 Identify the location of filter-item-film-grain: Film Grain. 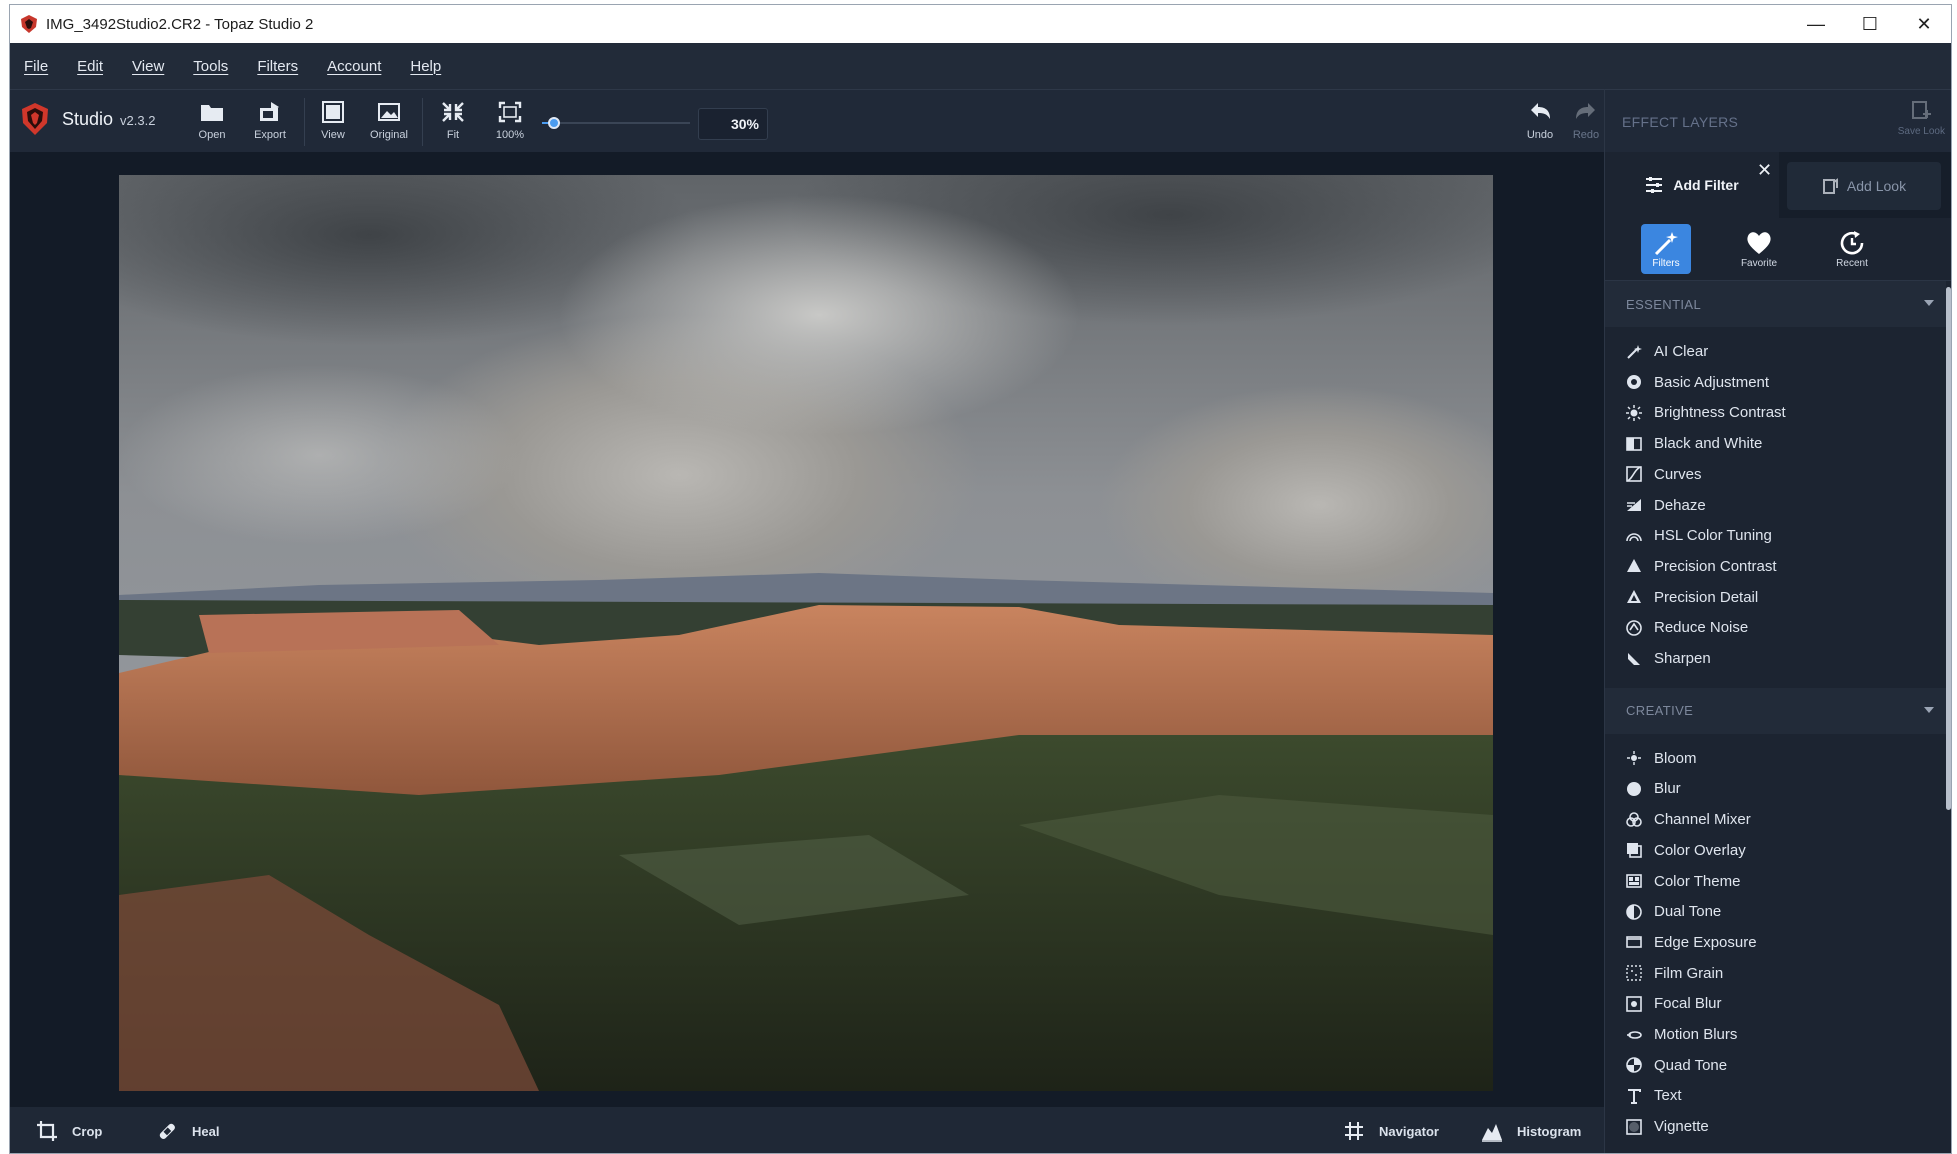
(1775, 973).